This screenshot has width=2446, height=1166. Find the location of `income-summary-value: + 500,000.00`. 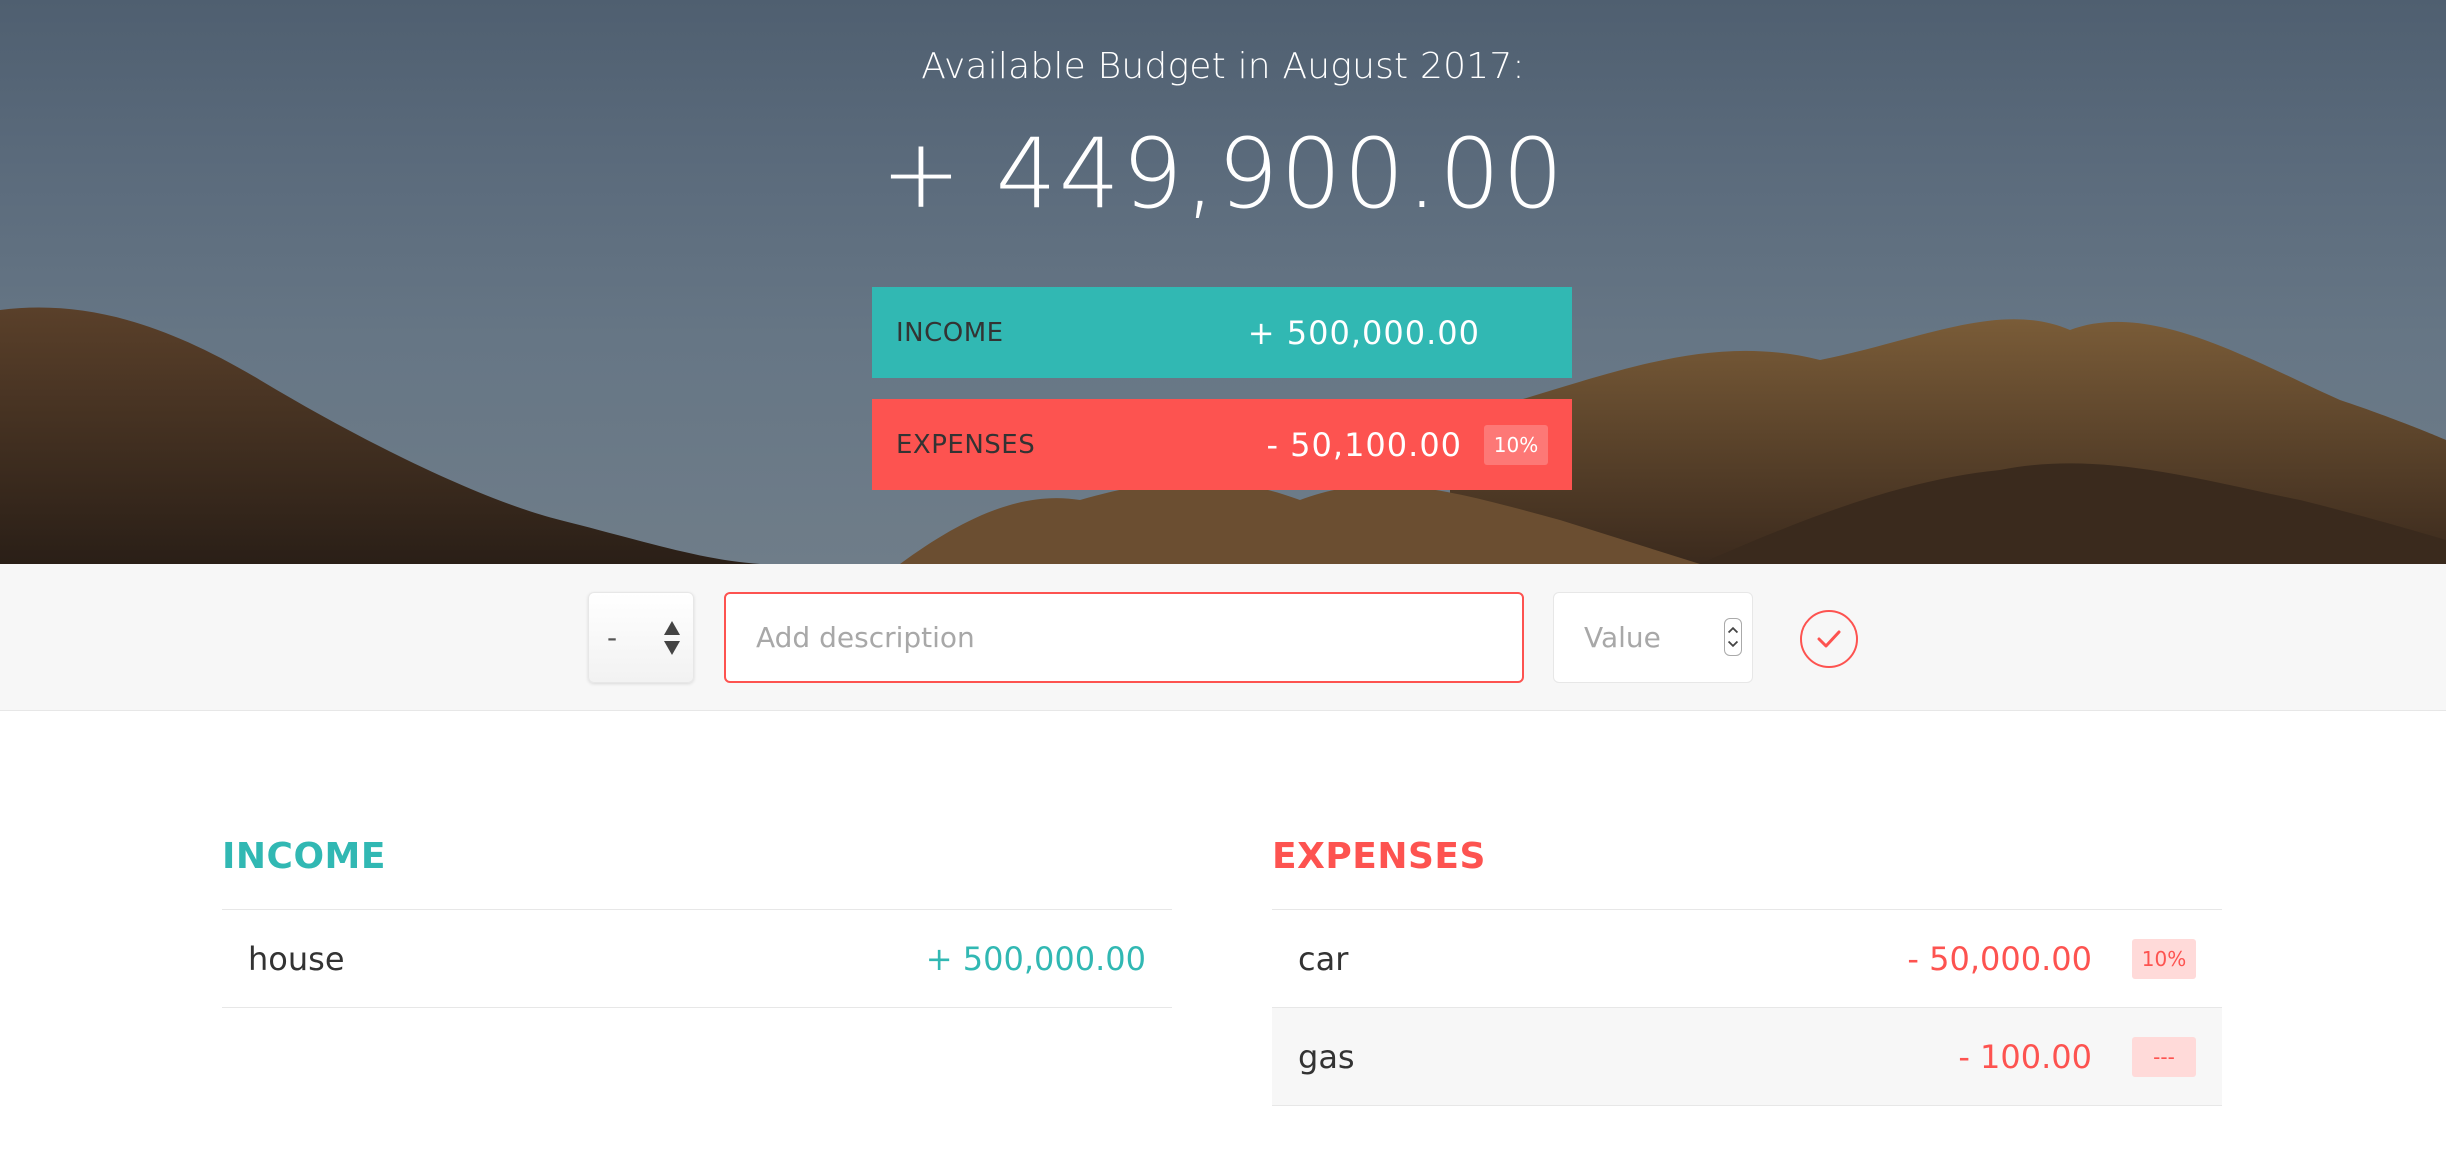

income-summary-value: + 500,000.00 is located at coordinates (1363, 332).